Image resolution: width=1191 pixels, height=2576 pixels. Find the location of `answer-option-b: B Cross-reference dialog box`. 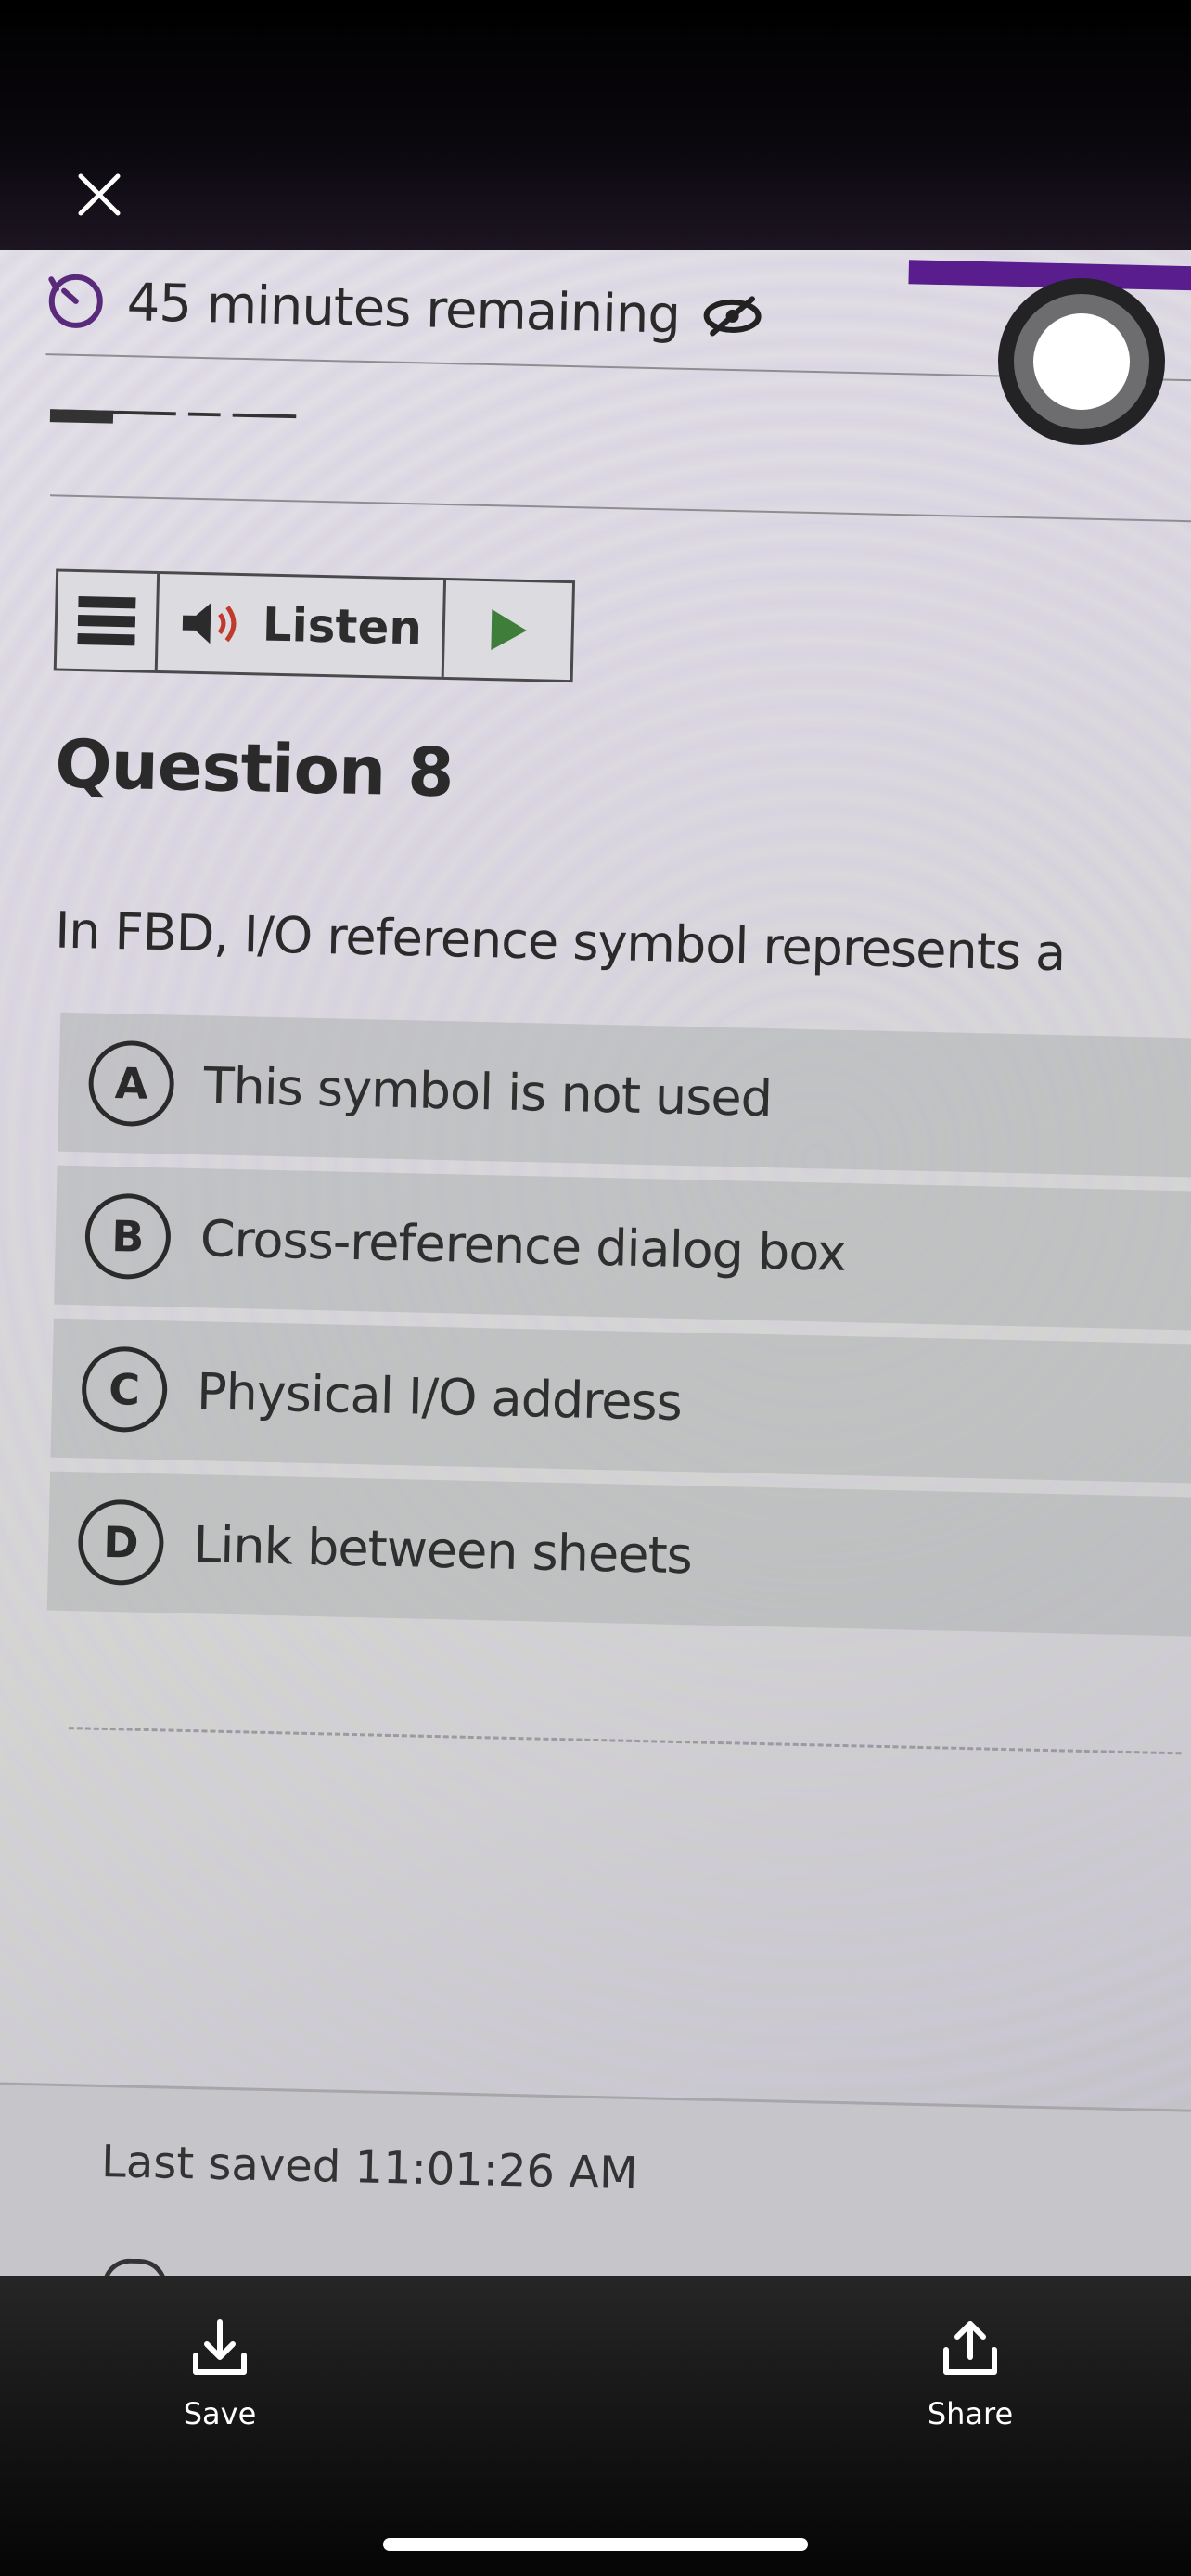

answer-option-b: B Cross-reference dialog box is located at coordinates (623, 1249).